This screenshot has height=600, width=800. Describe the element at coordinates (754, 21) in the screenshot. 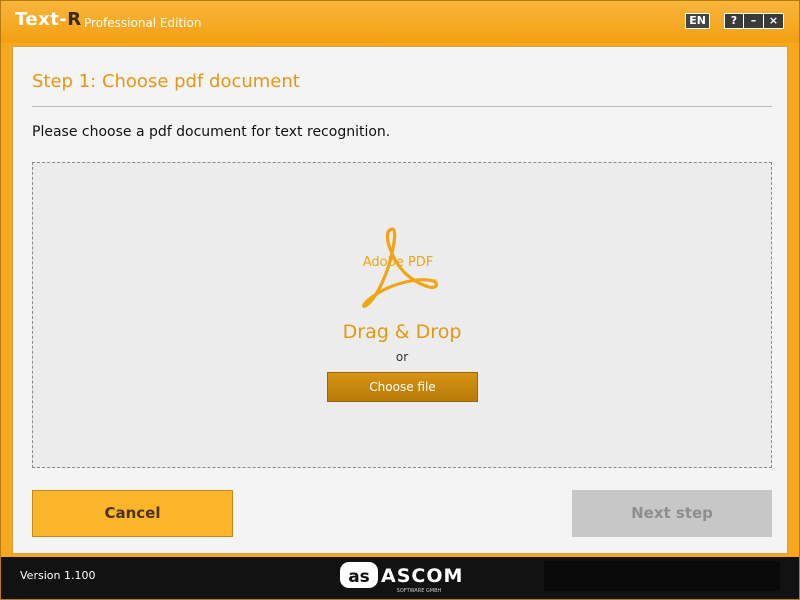

I see `minimize-button: –` at that location.